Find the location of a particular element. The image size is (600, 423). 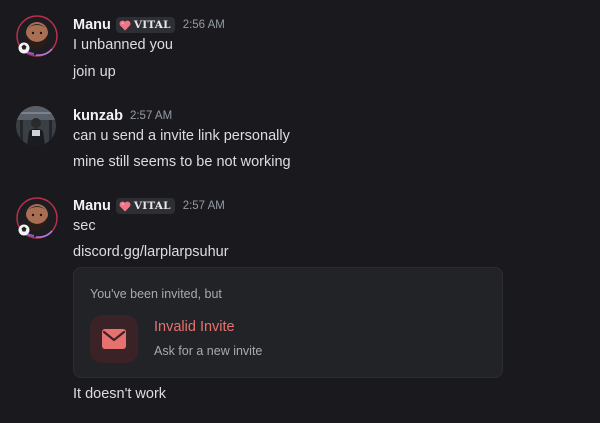

invite-icon-box is located at coordinates (114, 339).